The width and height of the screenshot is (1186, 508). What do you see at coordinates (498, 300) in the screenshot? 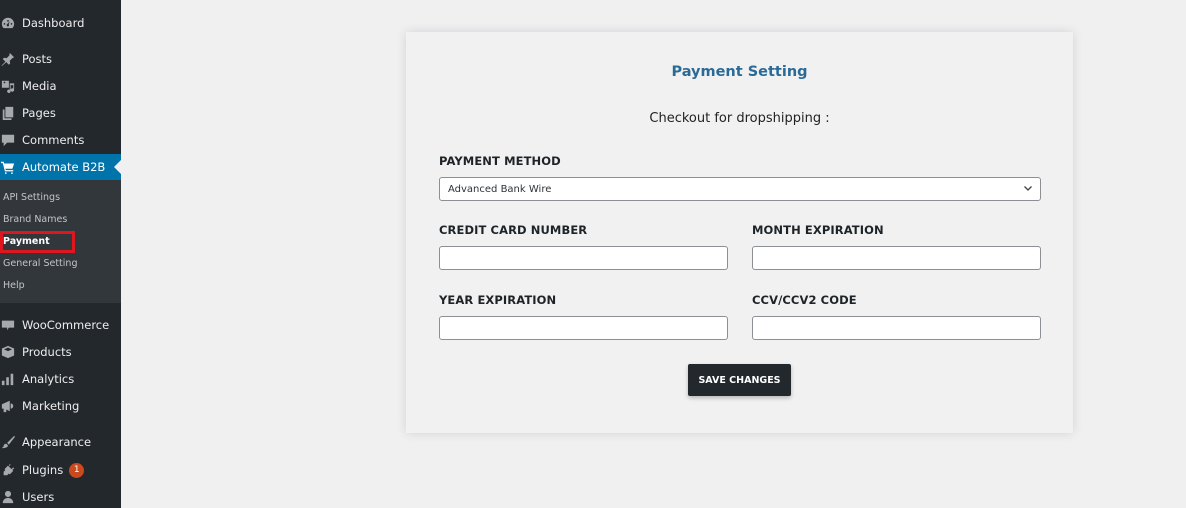
I see `year-expiration-label: YEAR EXPIRATION` at bounding box center [498, 300].